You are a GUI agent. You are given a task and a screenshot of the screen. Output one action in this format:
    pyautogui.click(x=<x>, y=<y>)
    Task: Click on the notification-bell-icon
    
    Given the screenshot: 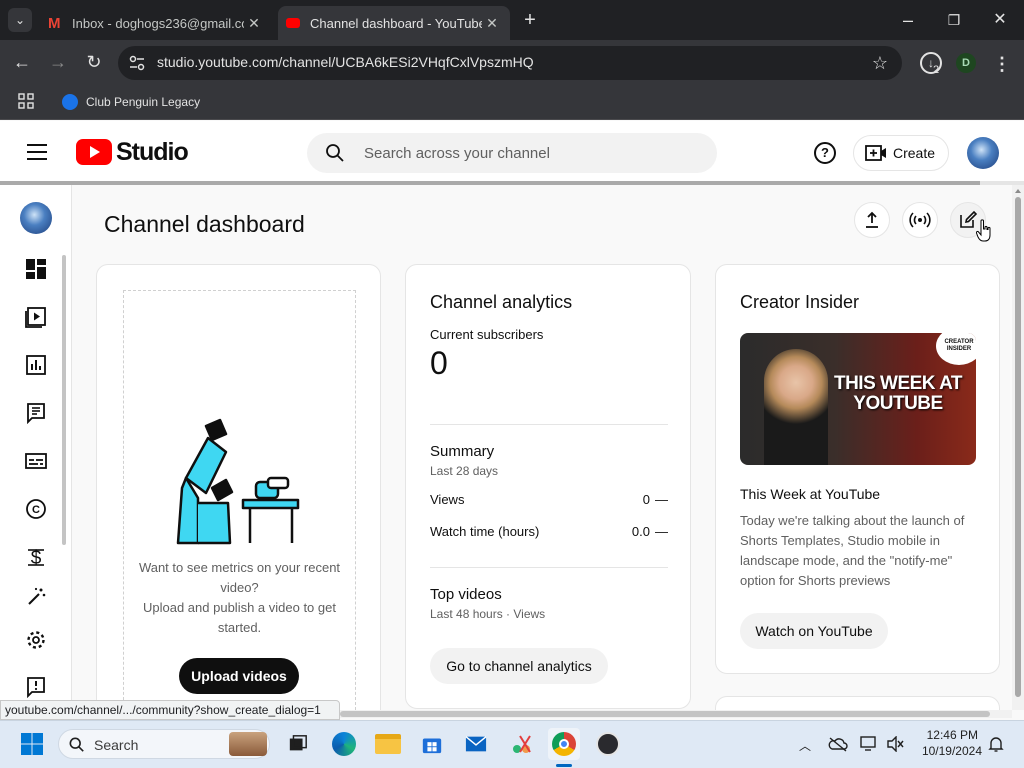 What is the action you would take?
    pyautogui.click(x=996, y=744)
    